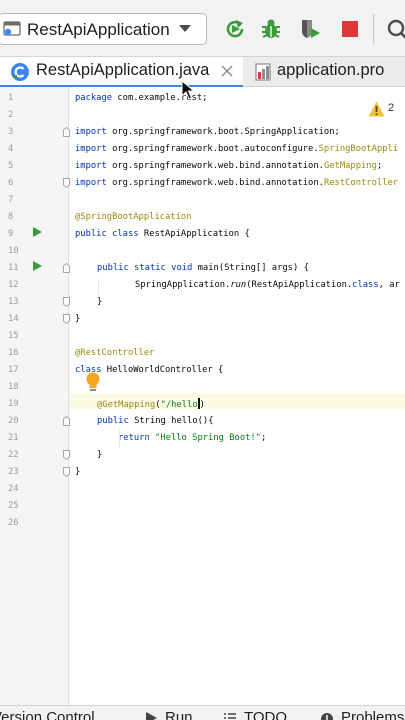 This screenshot has height=720, width=405. What do you see at coordinates (98, 29) in the screenshot?
I see `run-configuration-label: RestApiApplication` at bounding box center [98, 29].